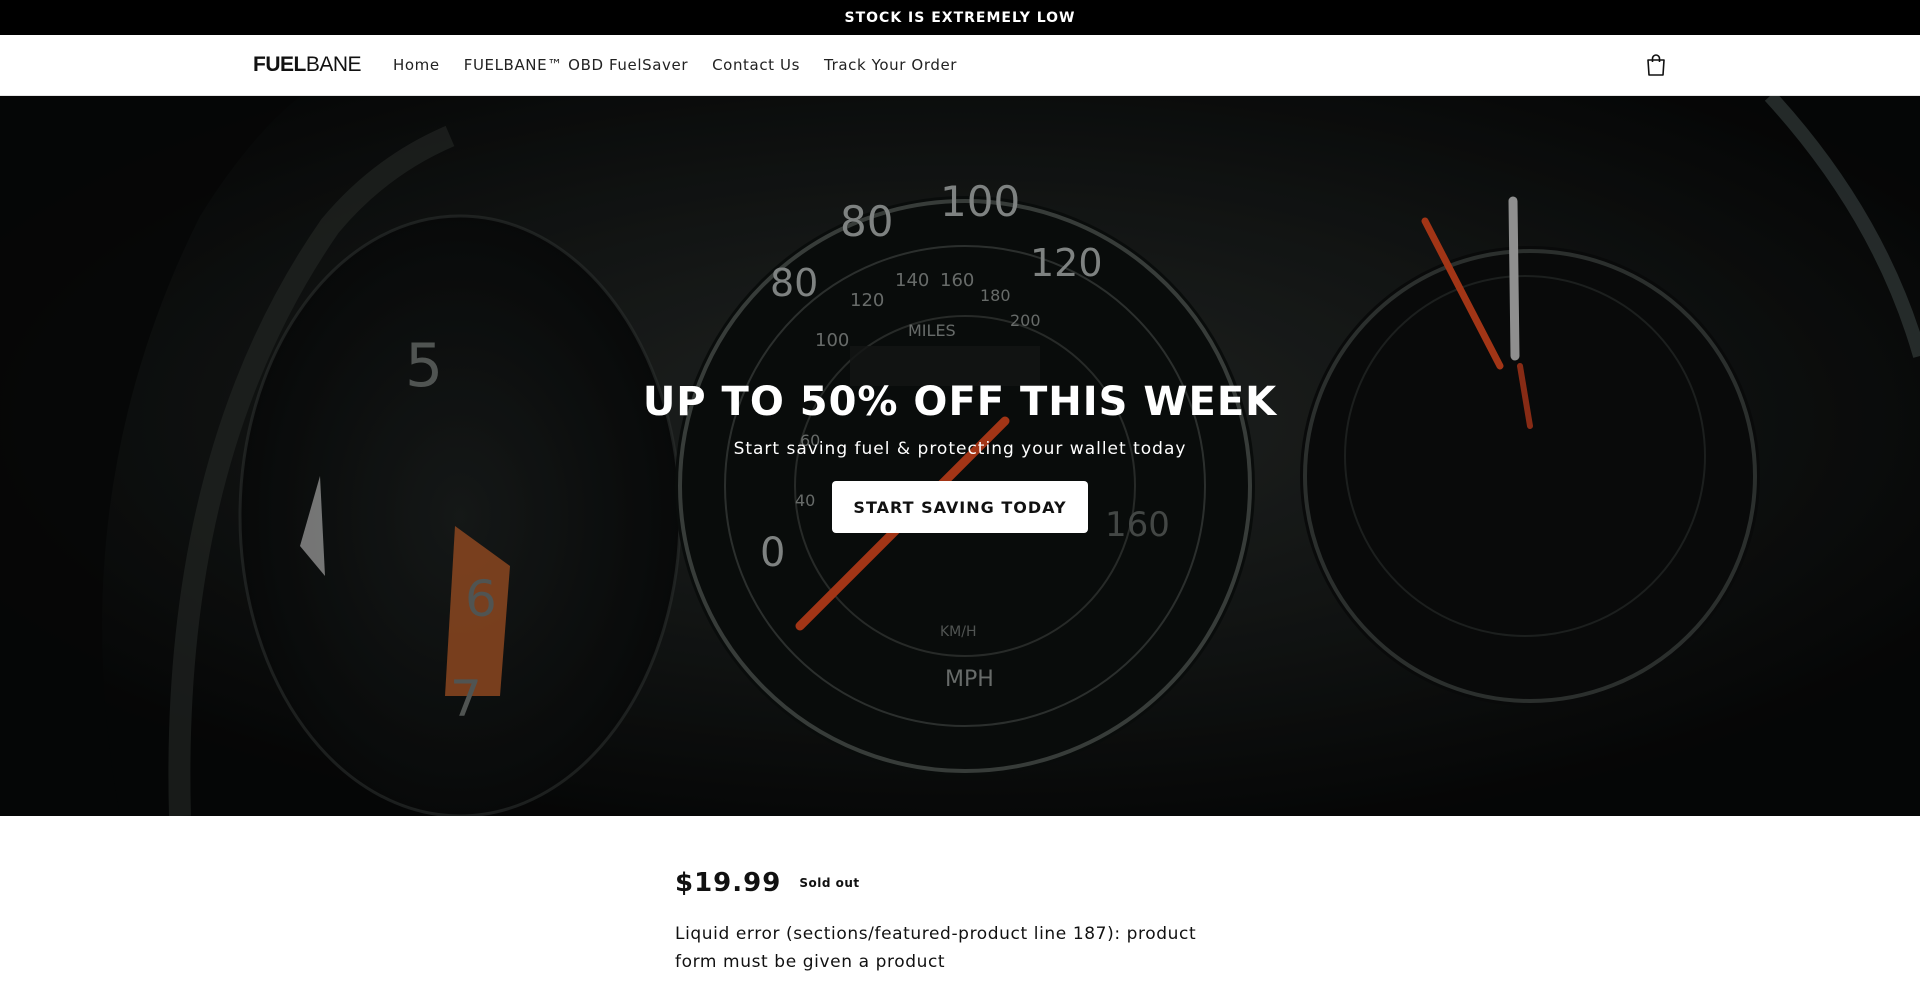 The width and height of the screenshot is (1920, 993). What do you see at coordinates (279, 64) in the screenshot?
I see `logo-strong: FUEL` at bounding box center [279, 64].